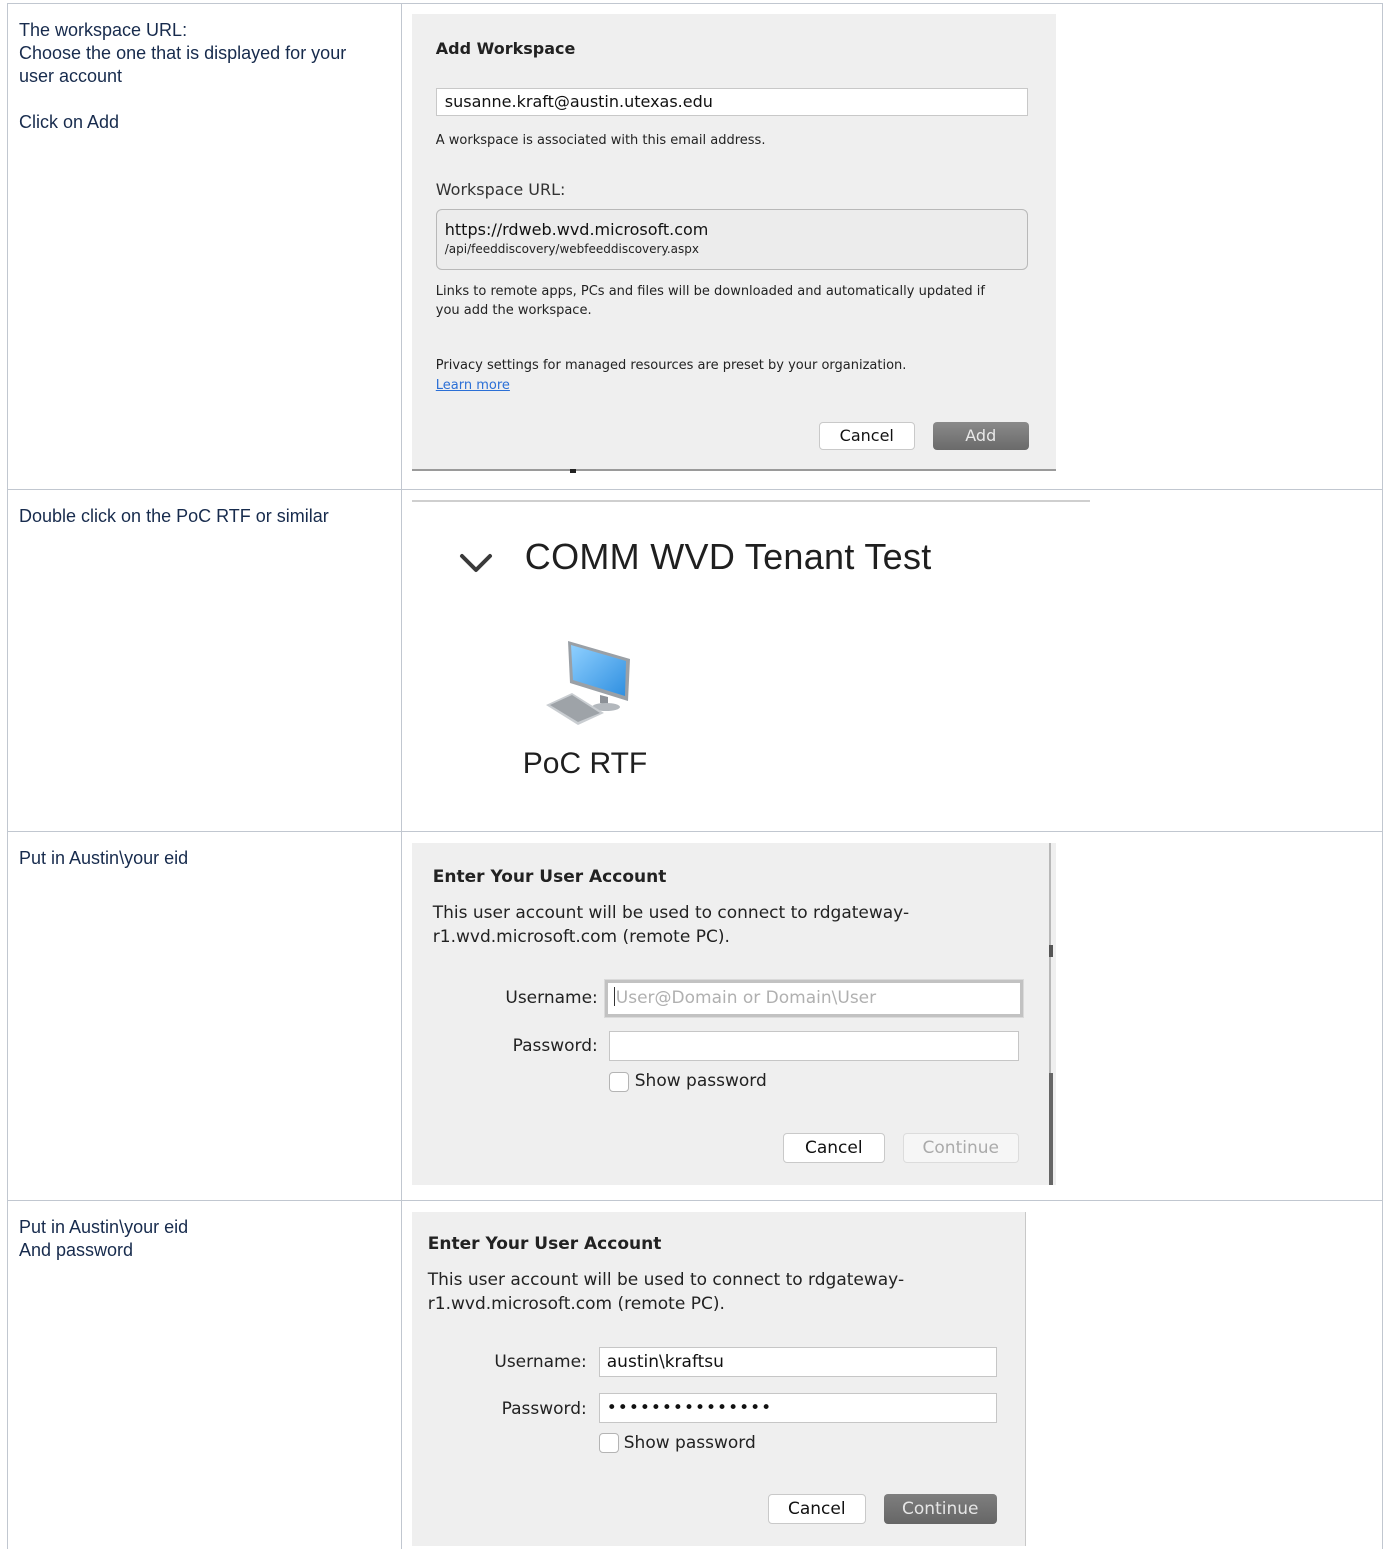  Describe the element at coordinates (71, 76) in the screenshot. I see `instruction-text: user account` at that location.